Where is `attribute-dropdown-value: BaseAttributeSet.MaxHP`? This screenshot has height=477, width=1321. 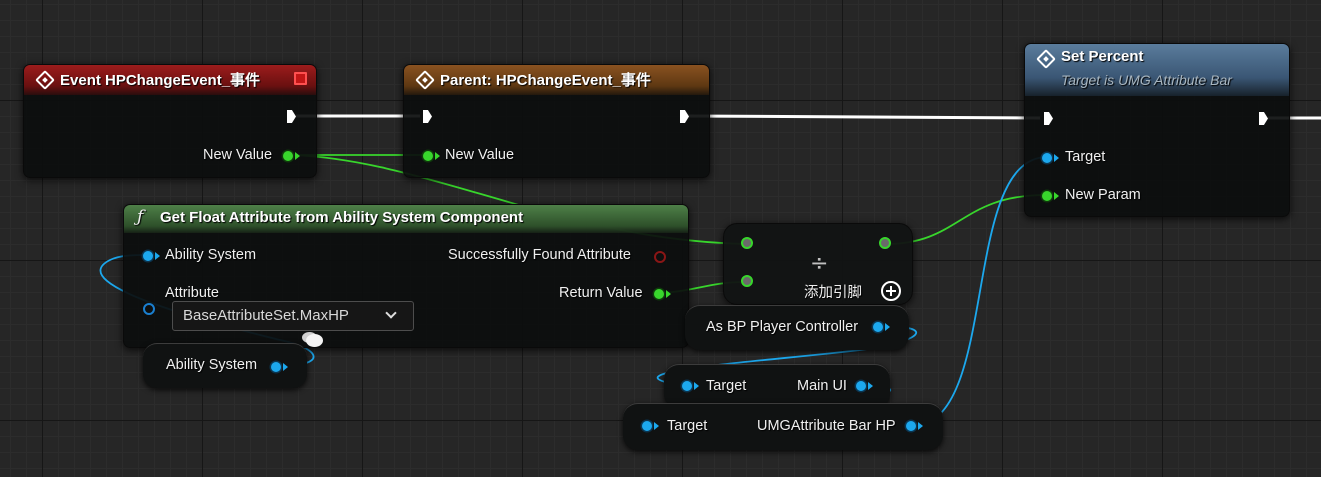 attribute-dropdown-value: BaseAttributeSet.MaxHP is located at coordinates (266, 315).